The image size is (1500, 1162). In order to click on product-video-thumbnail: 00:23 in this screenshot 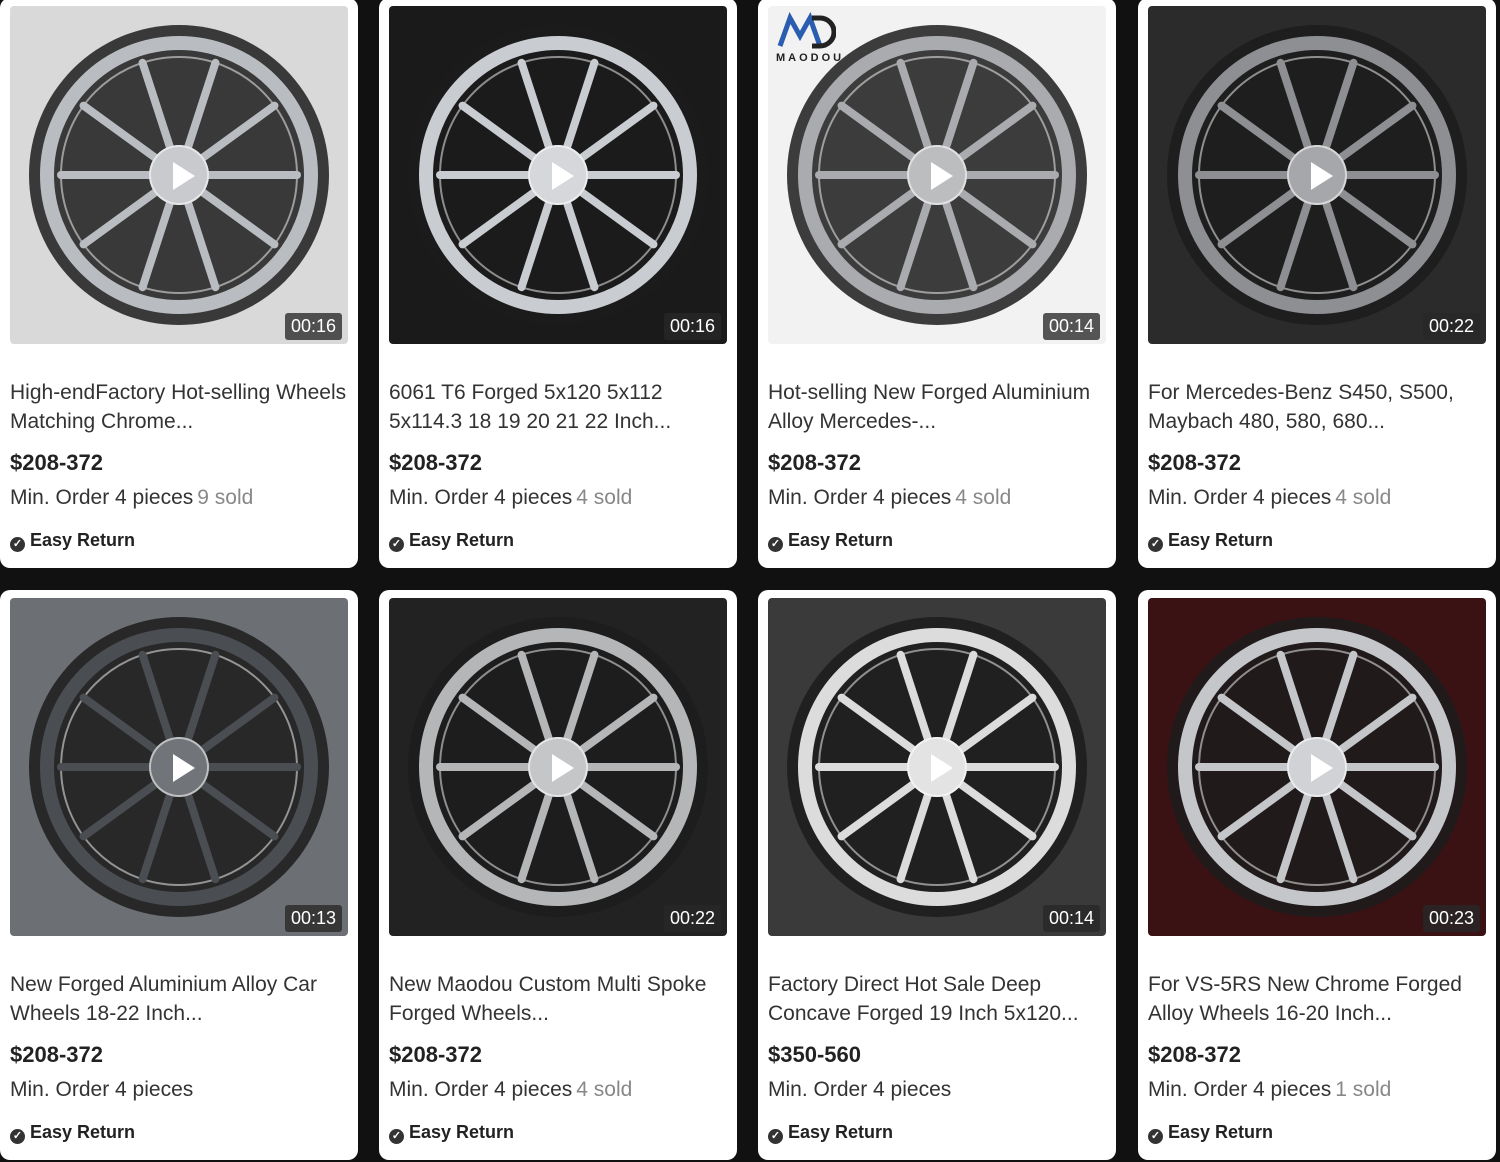, I will do `click(1317, 767)`.